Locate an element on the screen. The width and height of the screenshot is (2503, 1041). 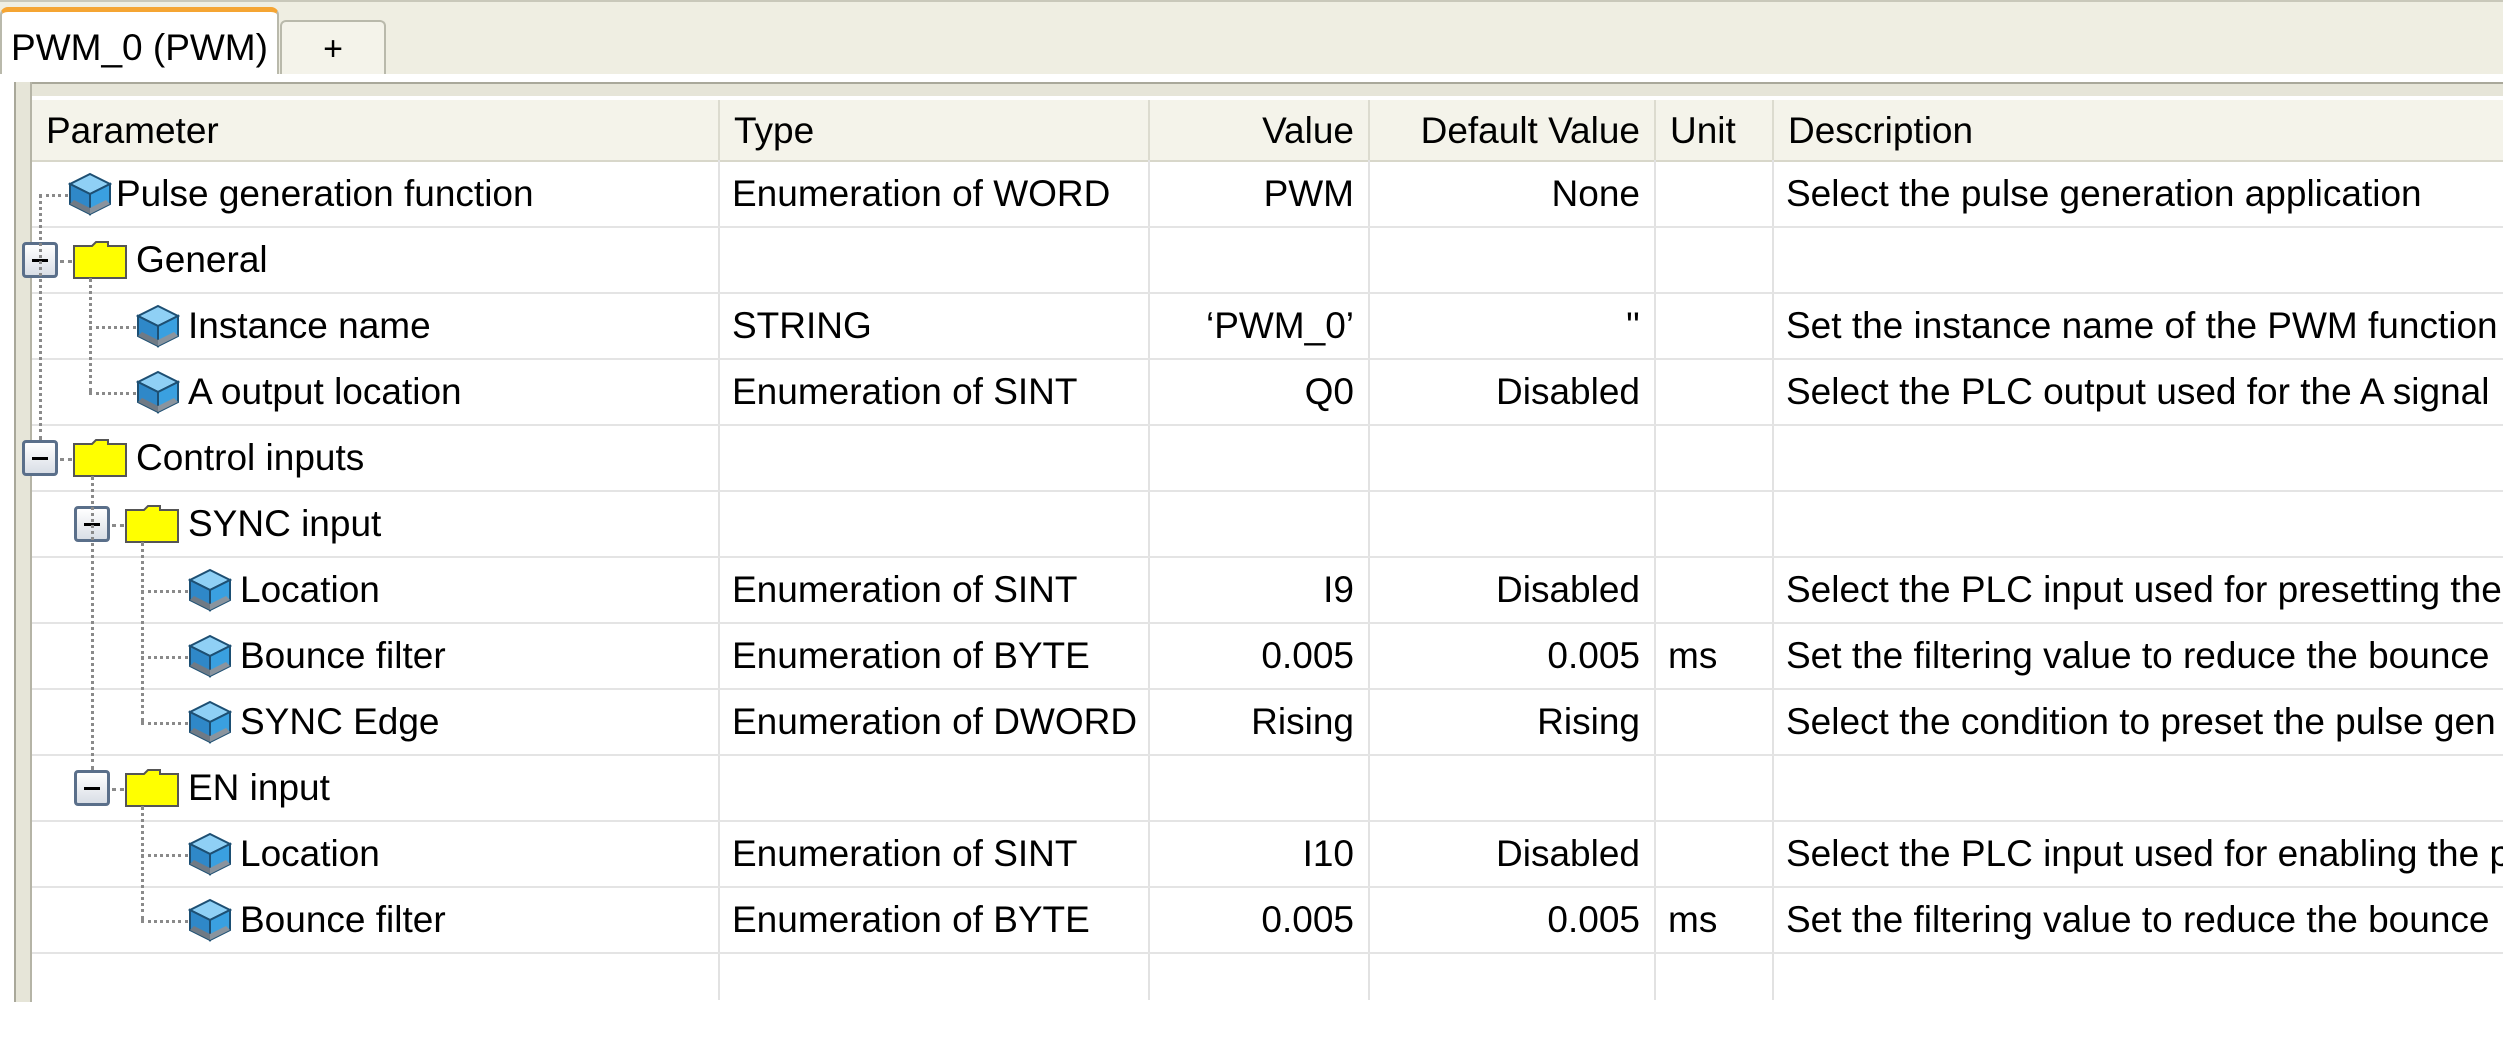
tree-folder-row: SYNC input is located at coordinates (1267, 525).